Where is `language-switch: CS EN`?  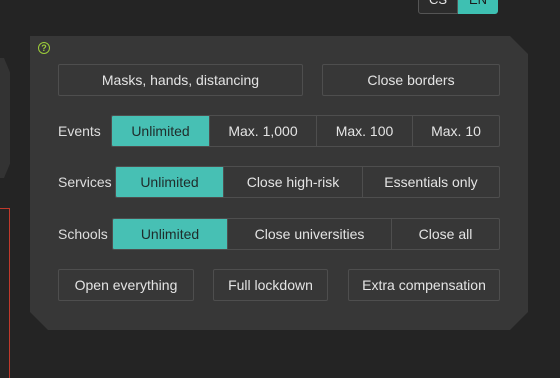
language-switch: CS EN is located at coordinates (458, 7).